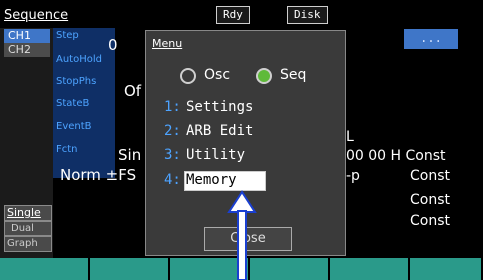 The image size is (483, 280). Describe the element at coordinates (113, 45) in the screenshot. I see `step-value: 0` at that location.